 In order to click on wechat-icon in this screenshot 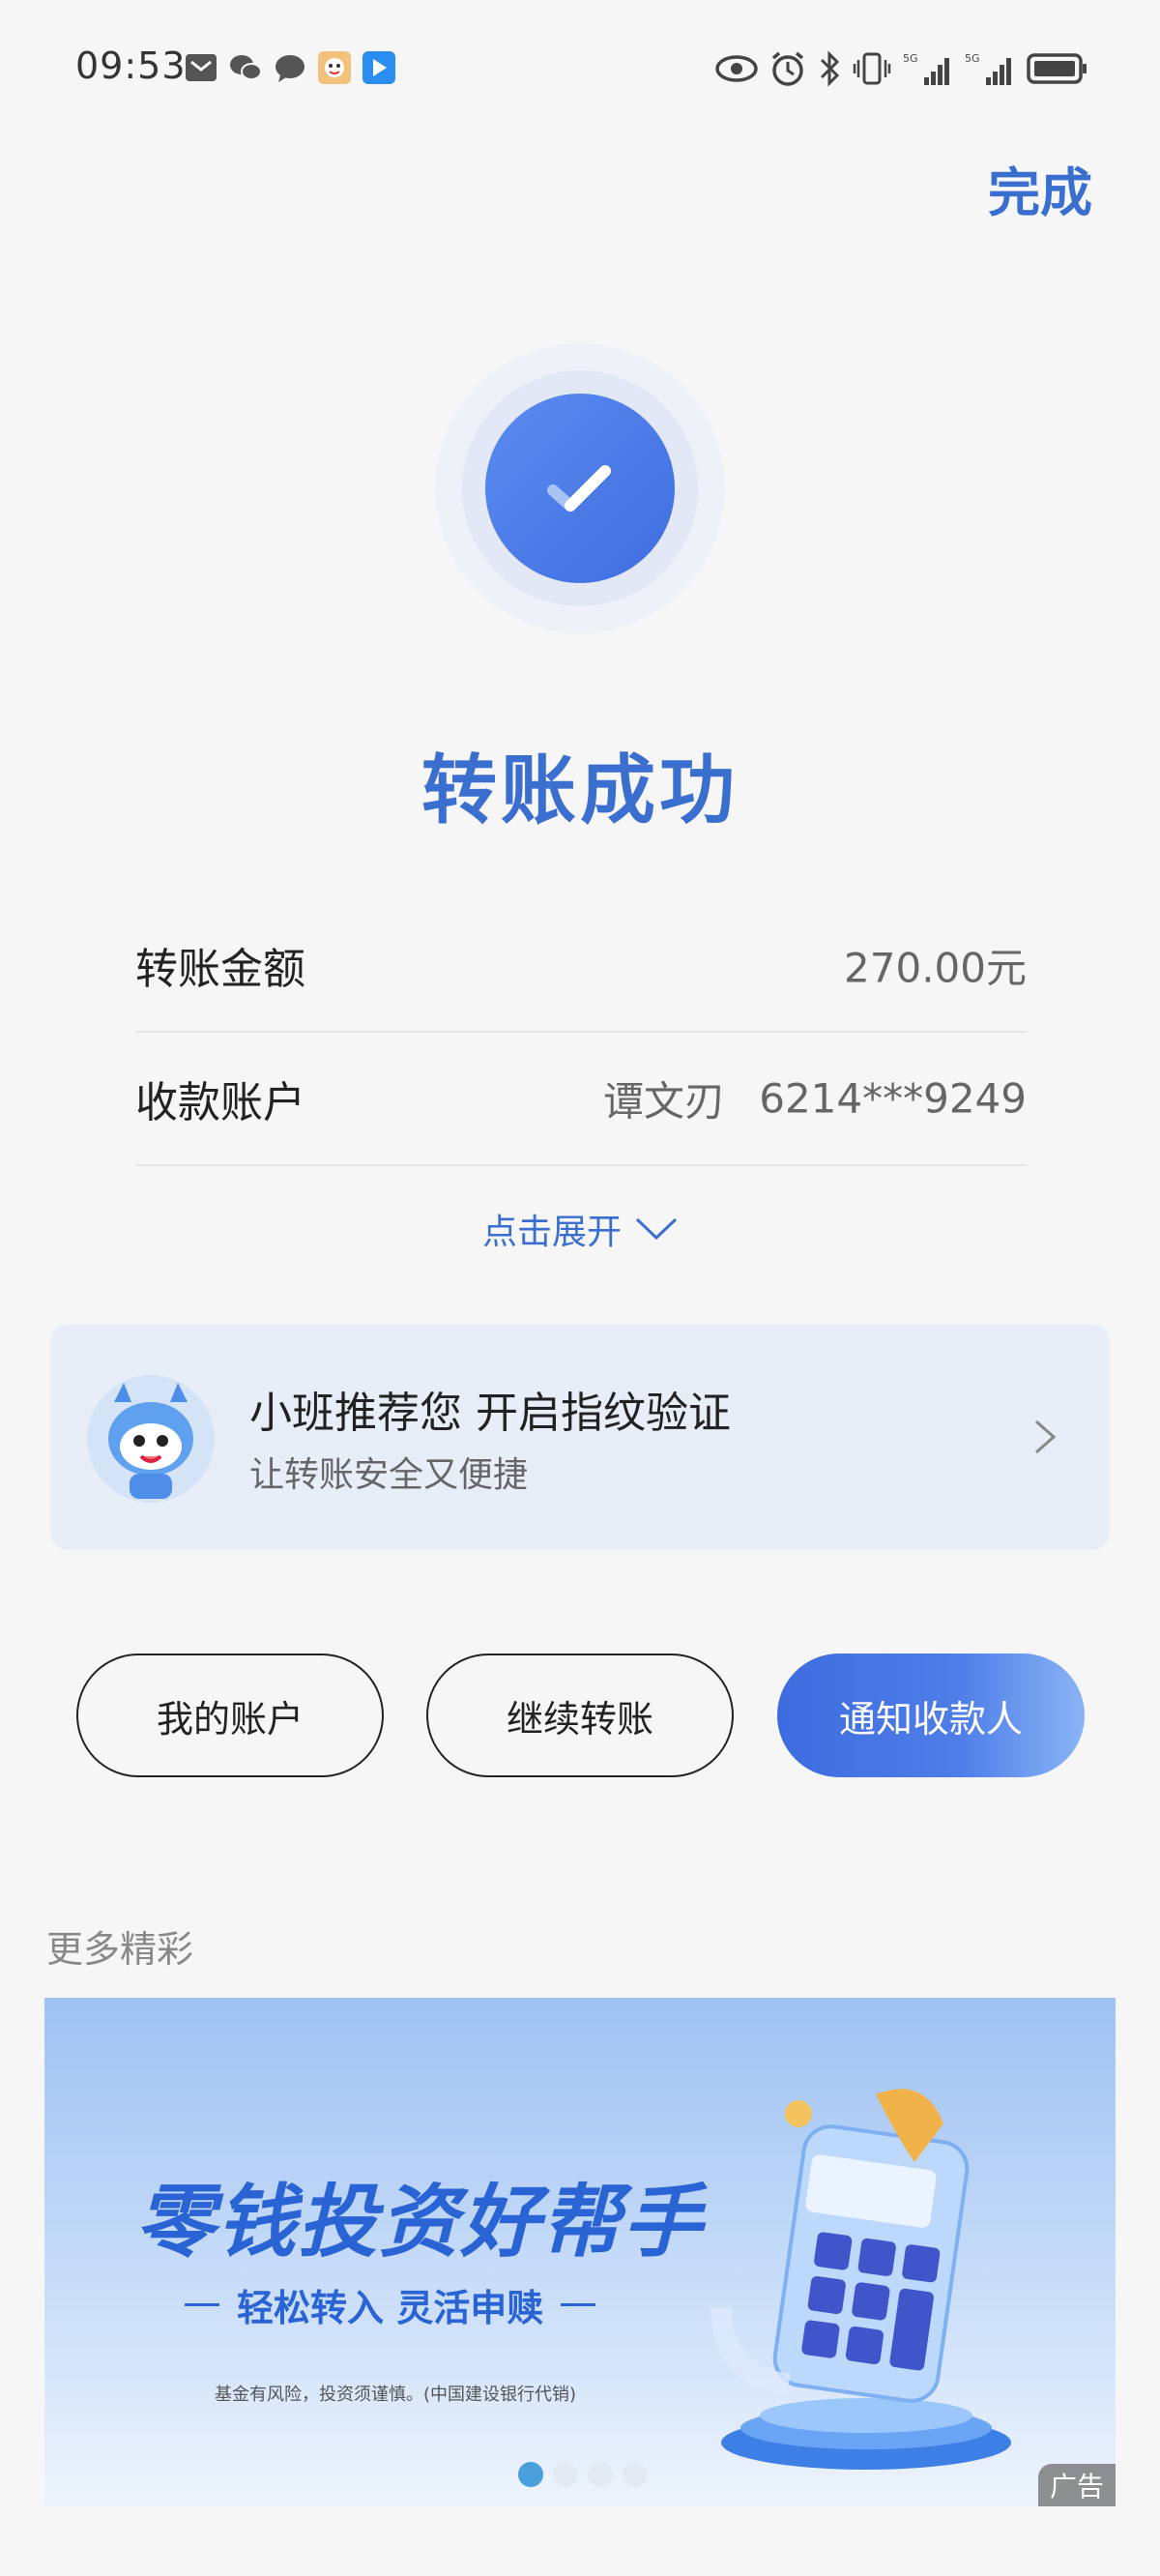, I will do `click(246, 67)`.